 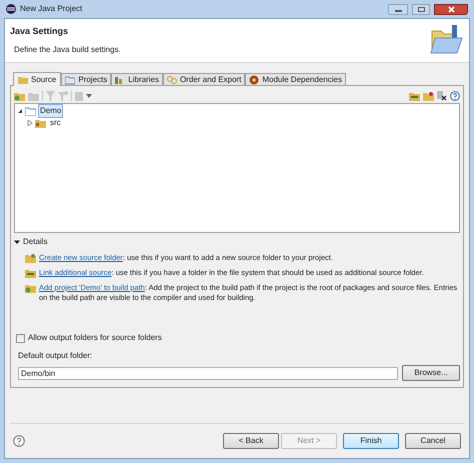 I want to click on disc-icon, so click(x=254, y=79).